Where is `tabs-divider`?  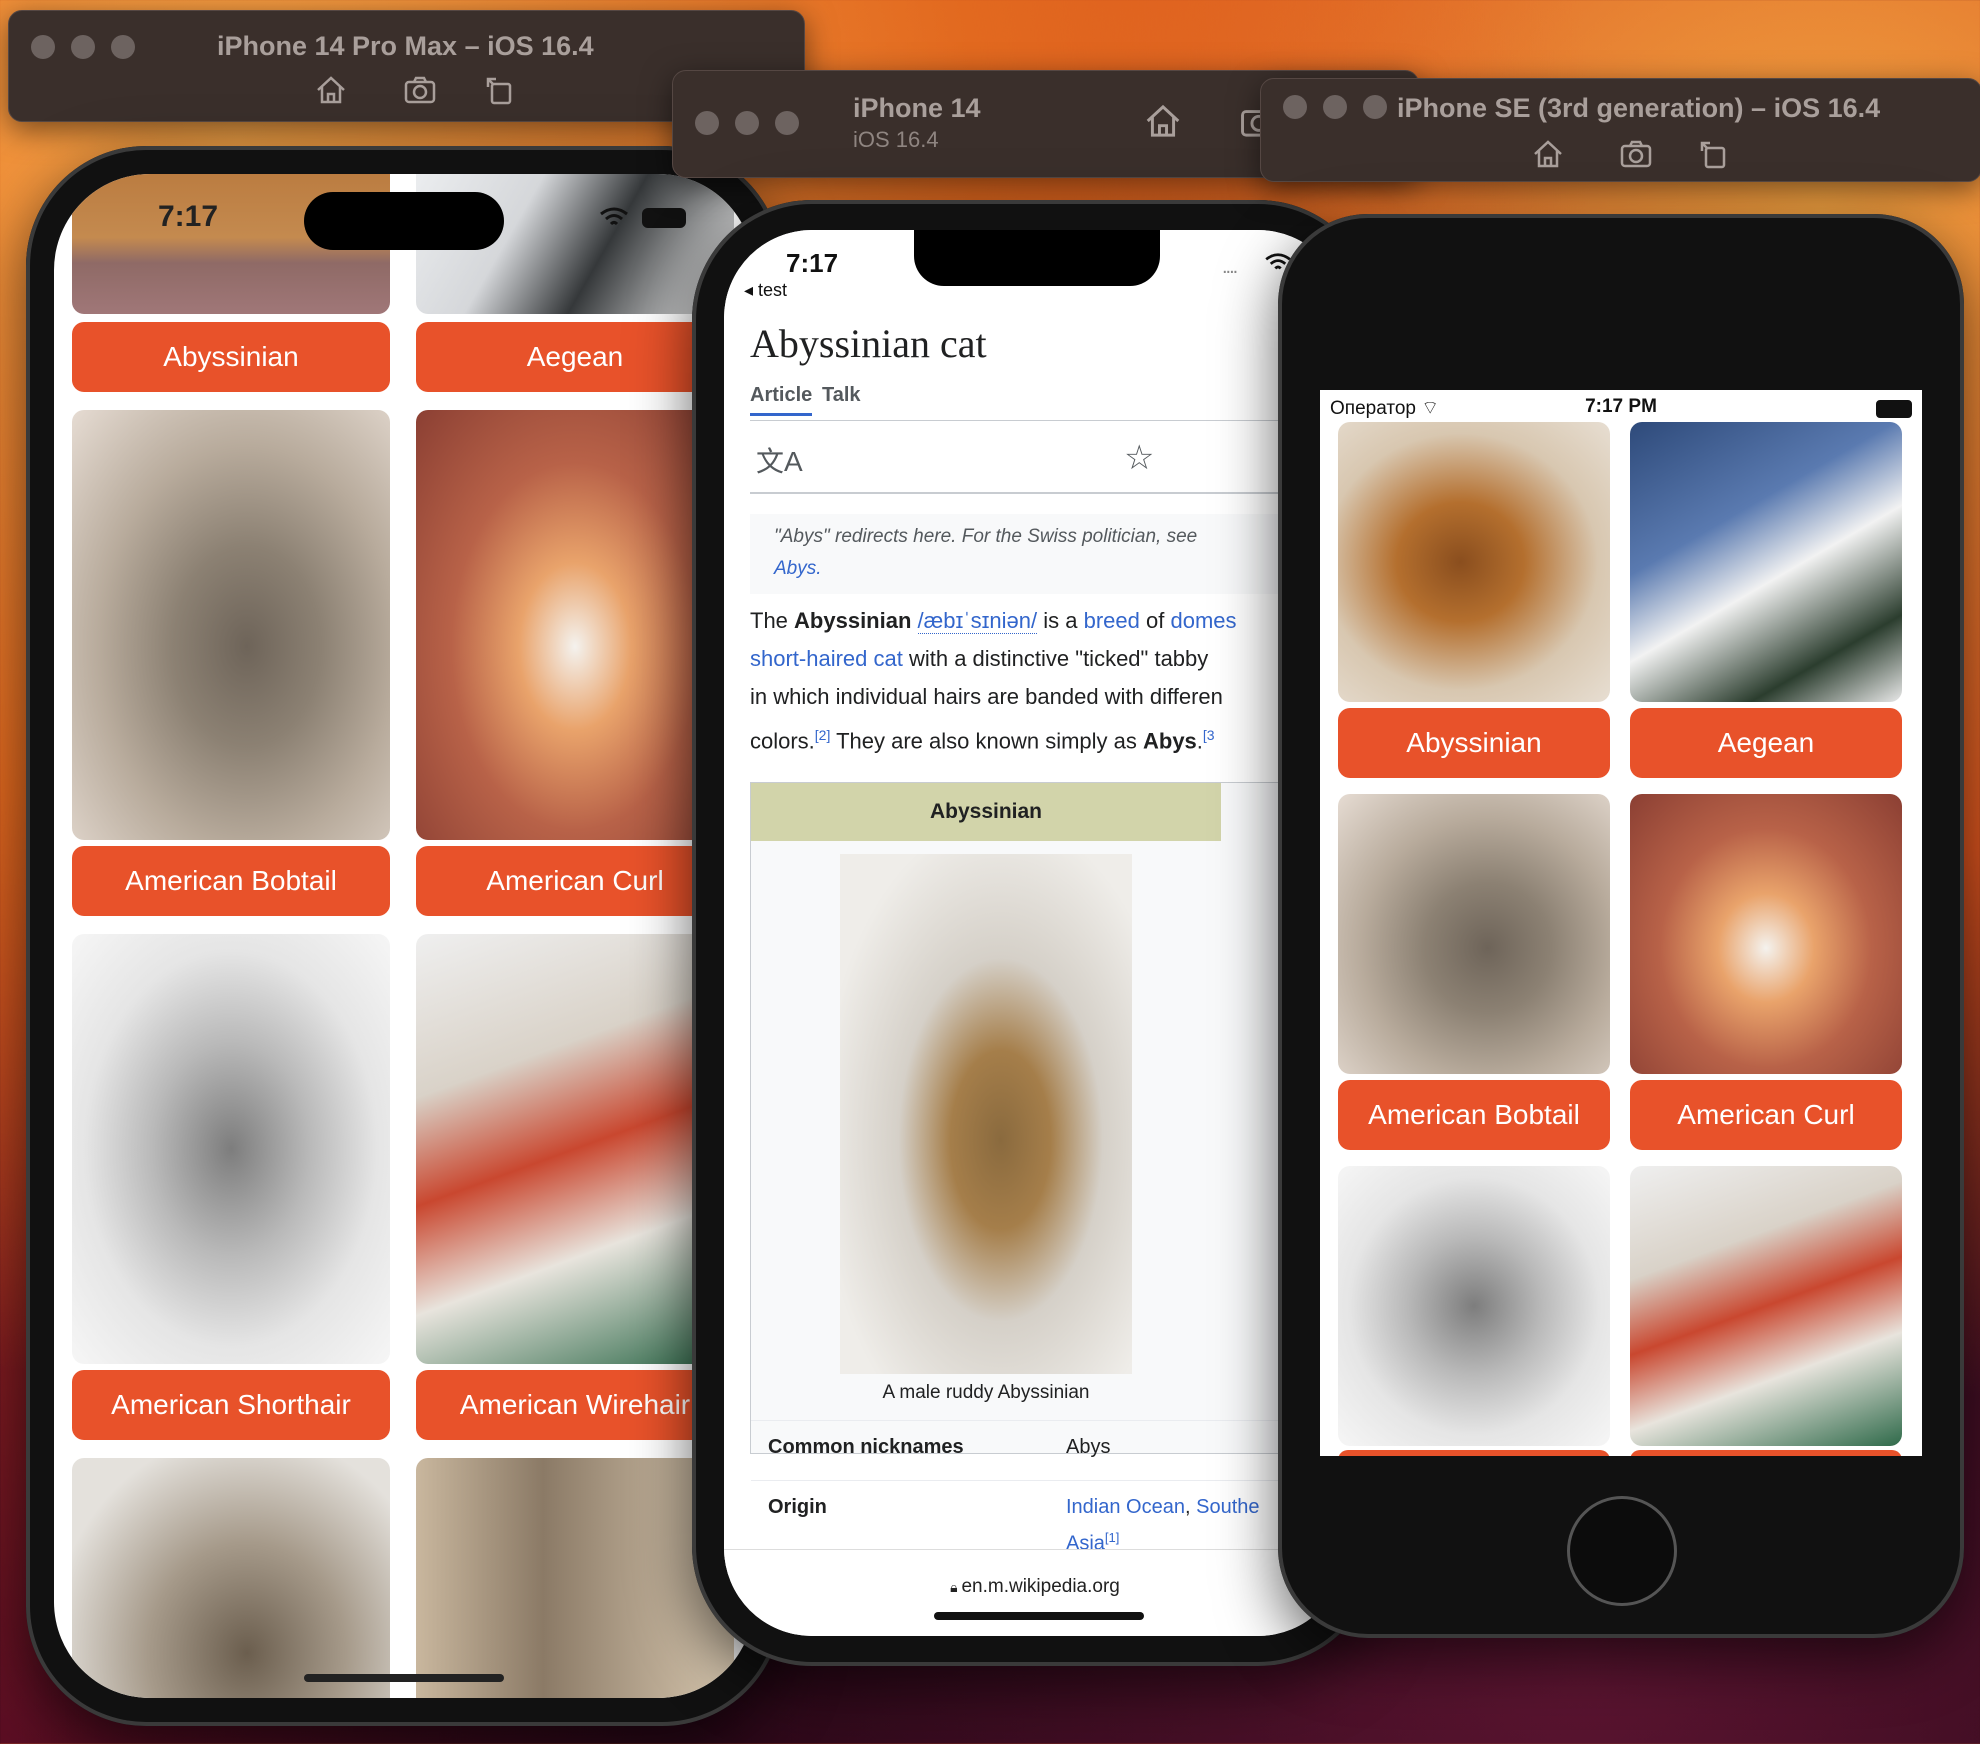 tabs-divider is located at coordinates (1048, 420).